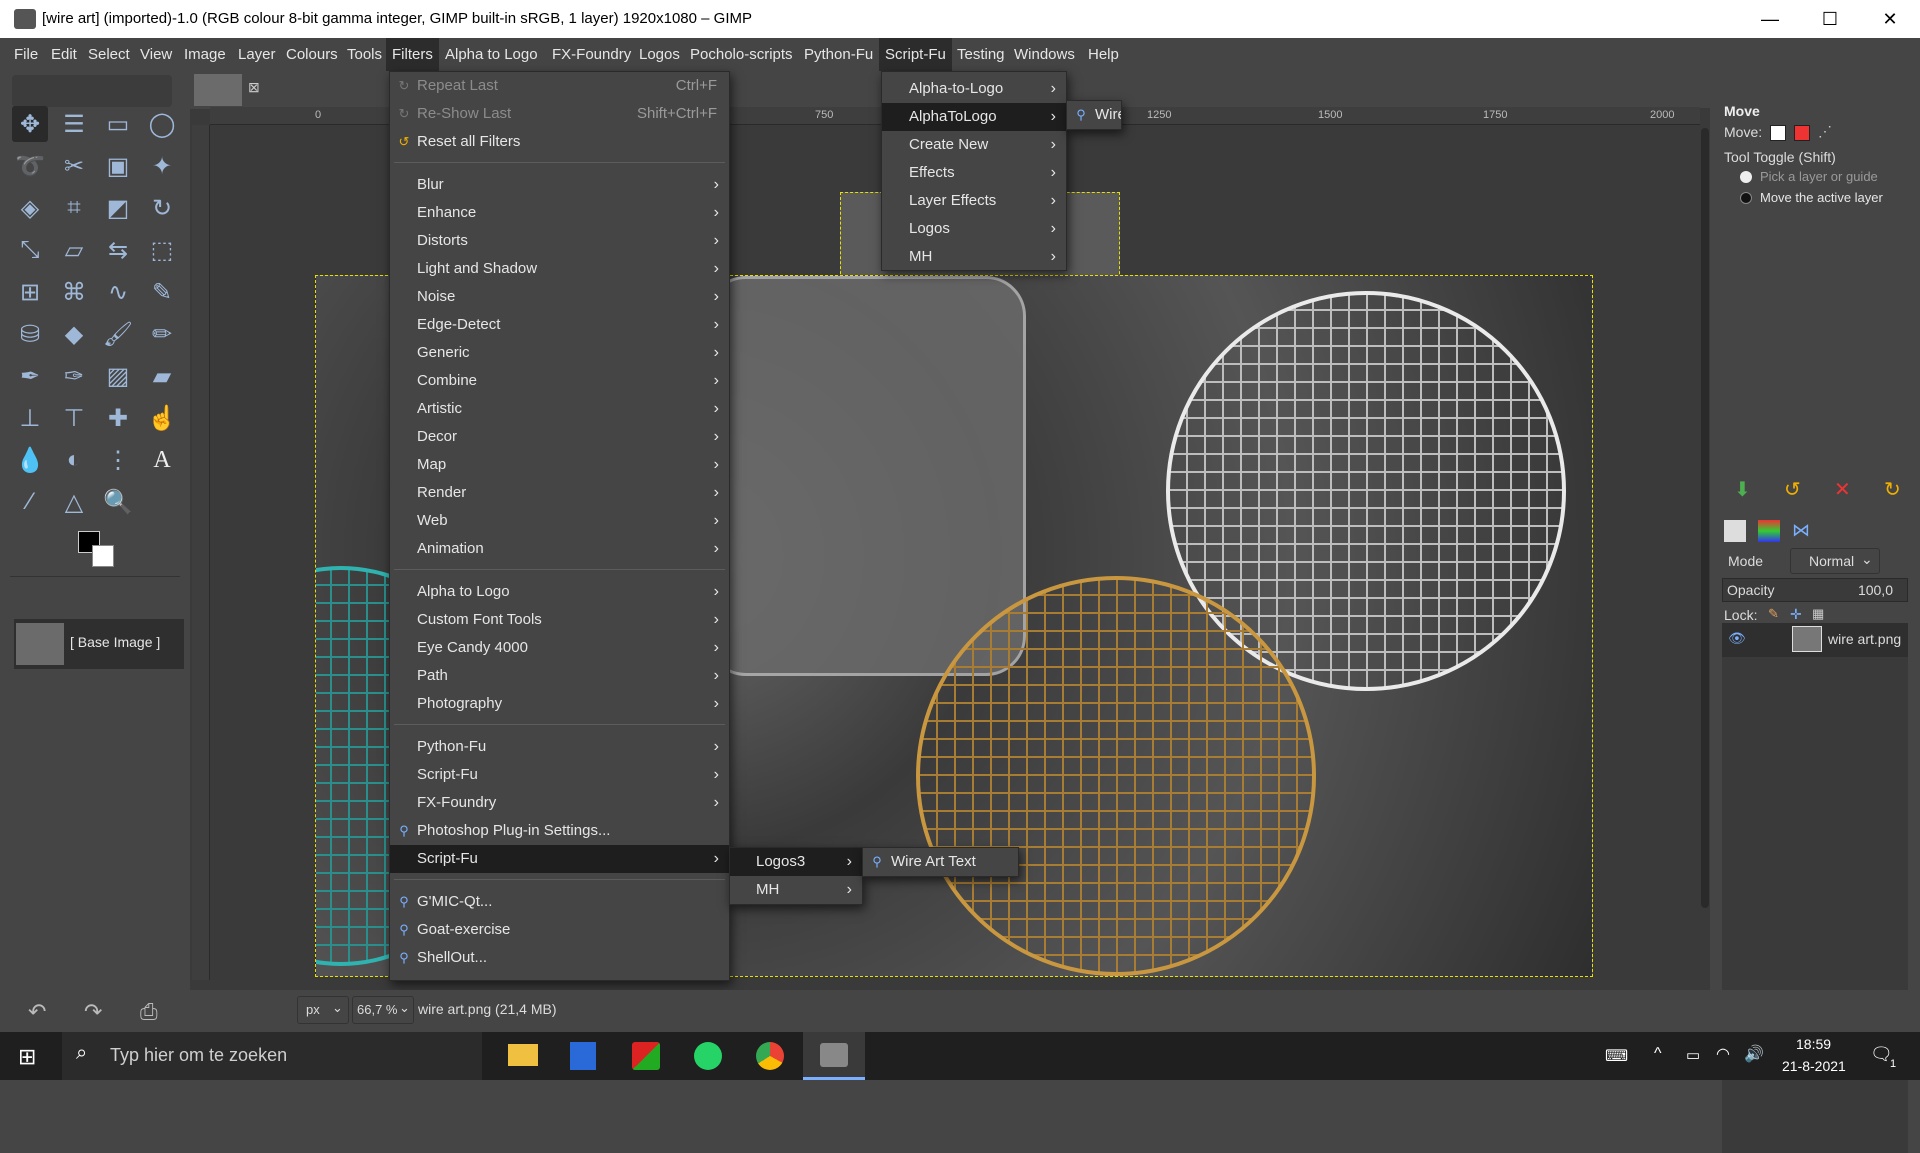  Describe the element at coordinates (1890, 19) in the screenshot. I see `close-button: ✕` at that location.